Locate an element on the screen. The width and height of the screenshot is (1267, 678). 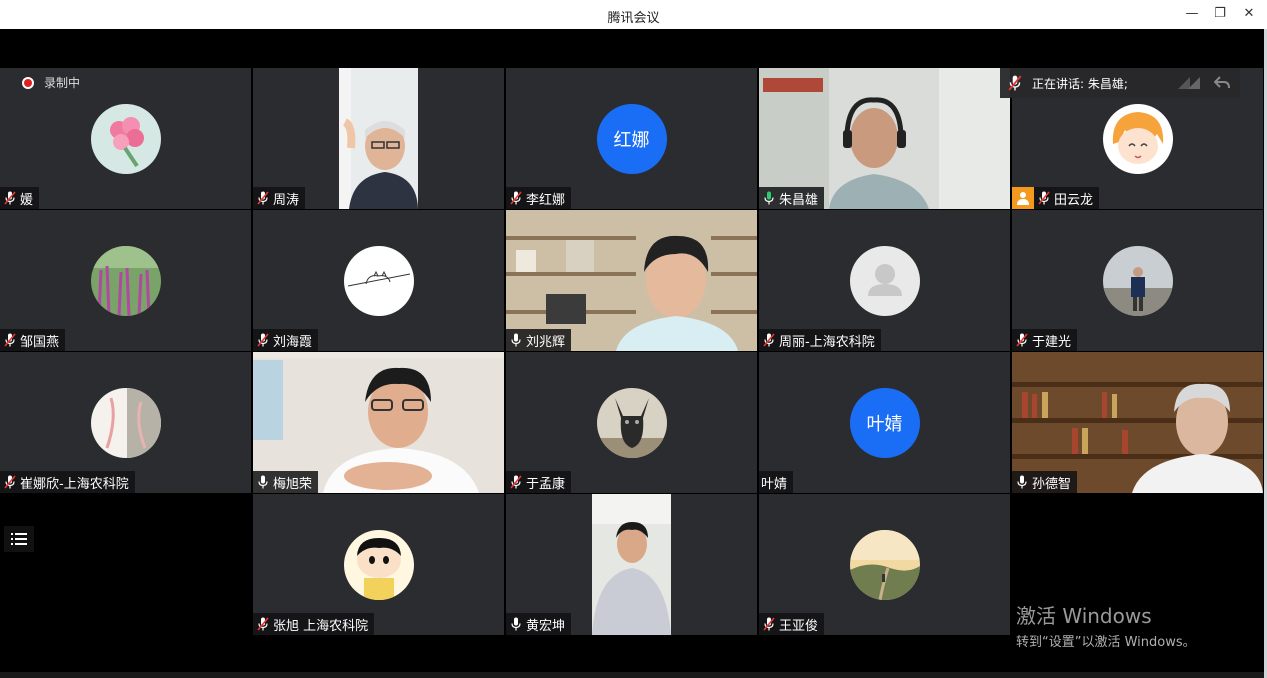
participant-name: 张旭 上海农科院 is located at coordinates (321, 626).